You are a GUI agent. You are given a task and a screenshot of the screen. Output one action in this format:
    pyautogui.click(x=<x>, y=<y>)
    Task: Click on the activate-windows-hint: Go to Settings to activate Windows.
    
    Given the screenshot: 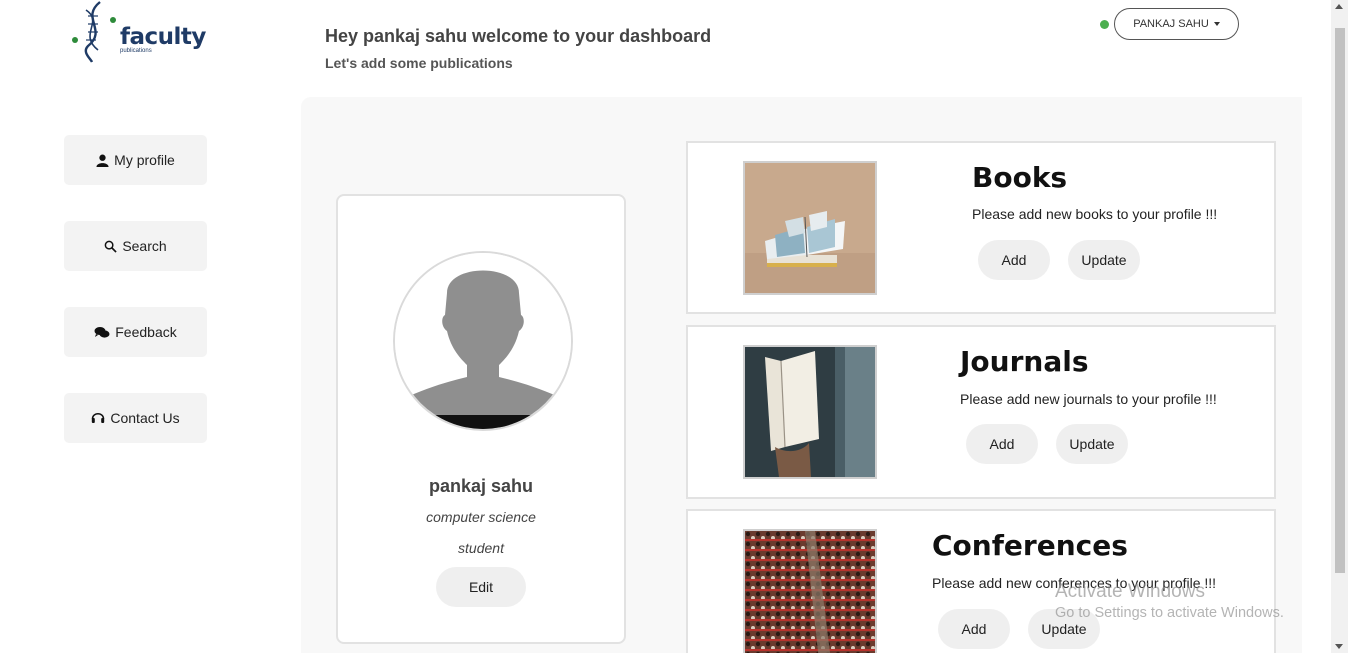 What is the action you would take?
    pyautogui.click(x=1169, y=613)
    